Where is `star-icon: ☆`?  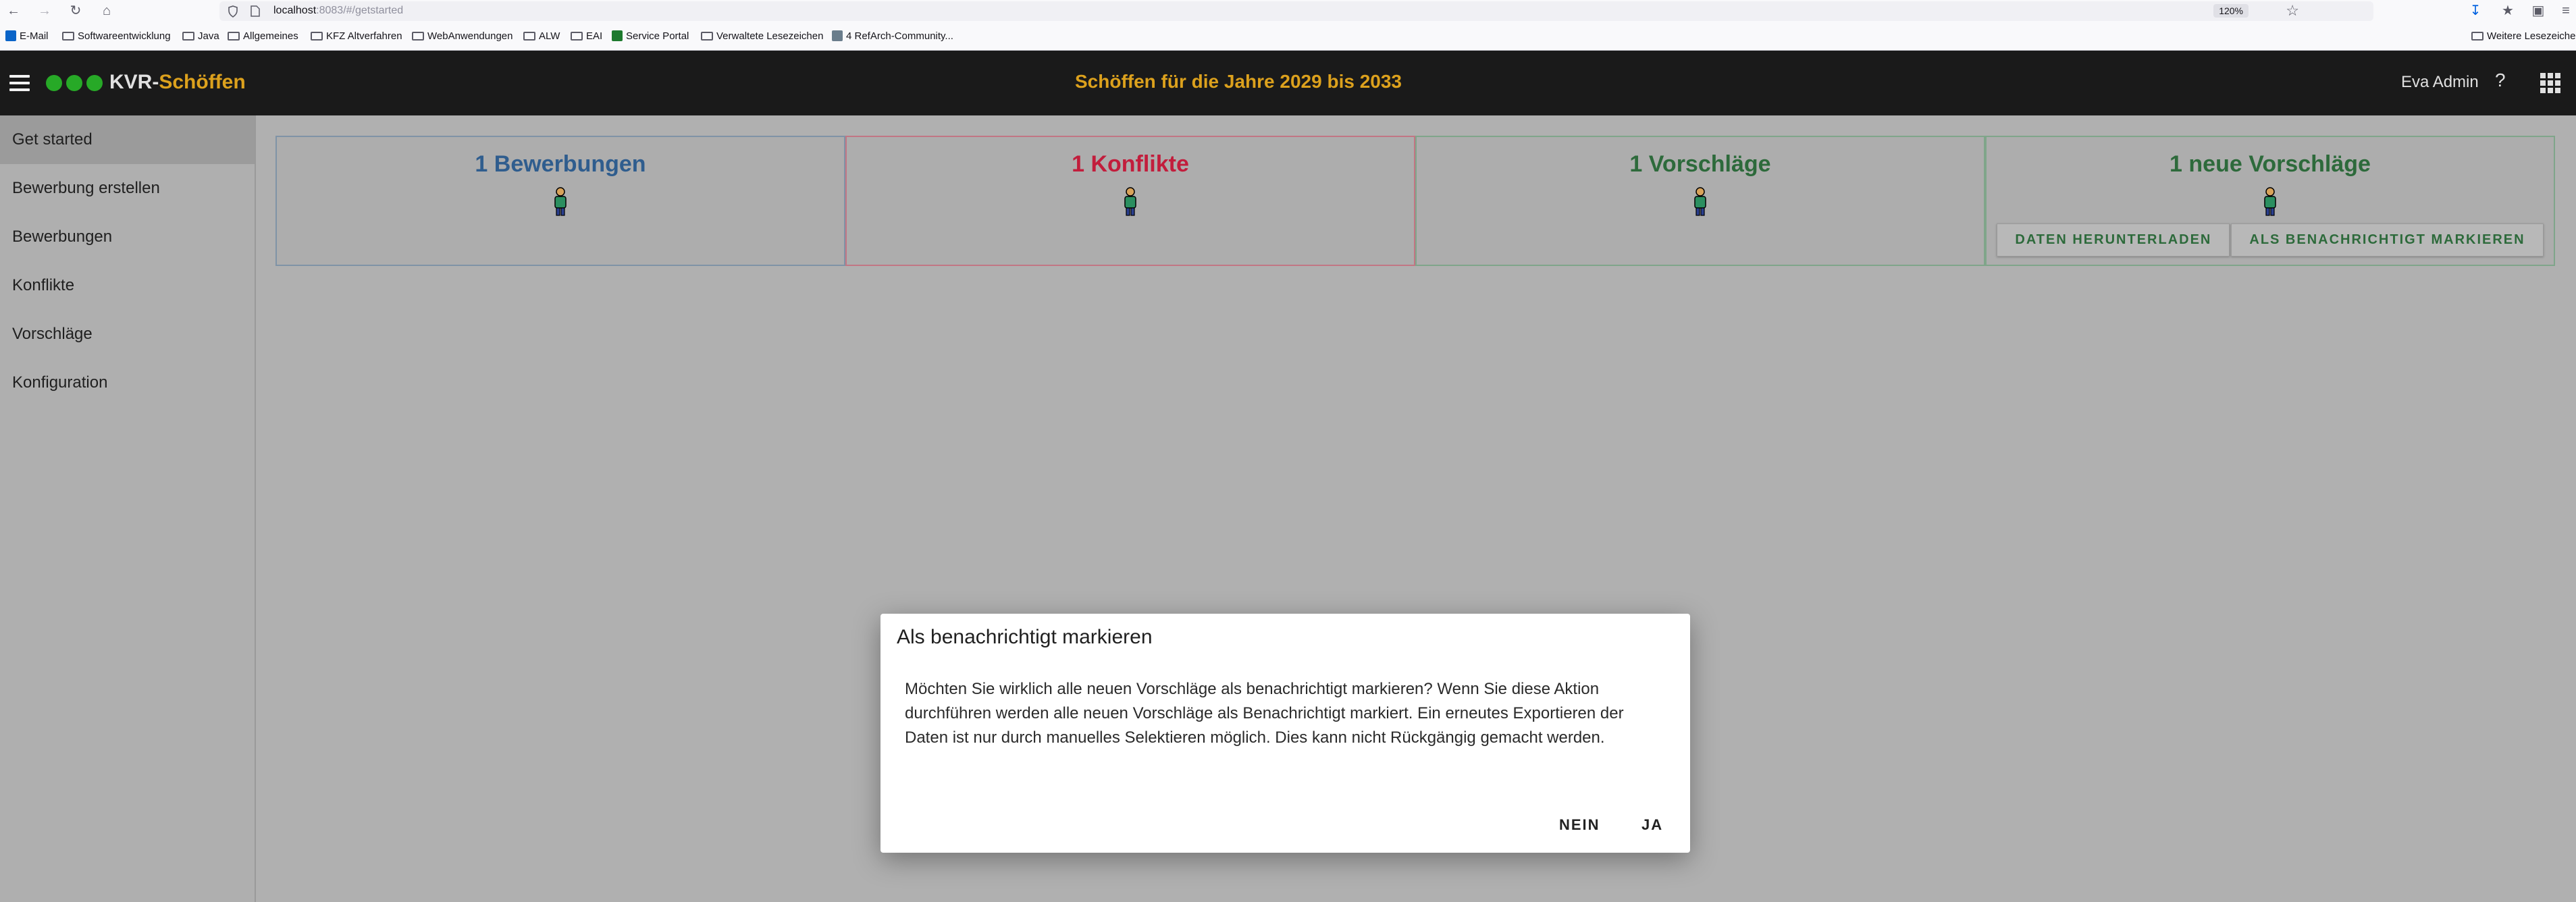 star-icon: ☆ is located at coordinates (2292, 11).